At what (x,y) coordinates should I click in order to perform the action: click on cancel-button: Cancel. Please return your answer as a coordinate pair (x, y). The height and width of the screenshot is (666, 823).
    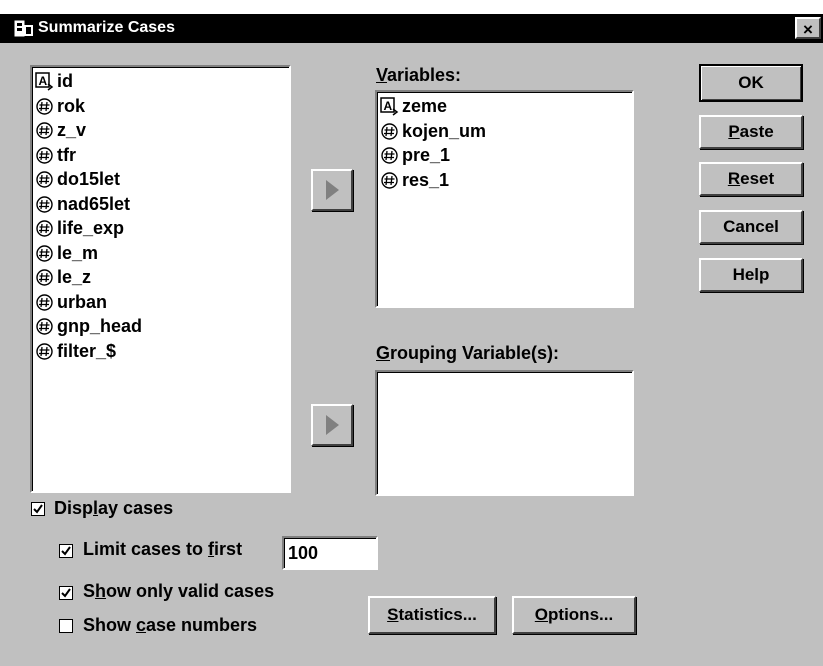
    Looking at the image, I should click on (751, 227).